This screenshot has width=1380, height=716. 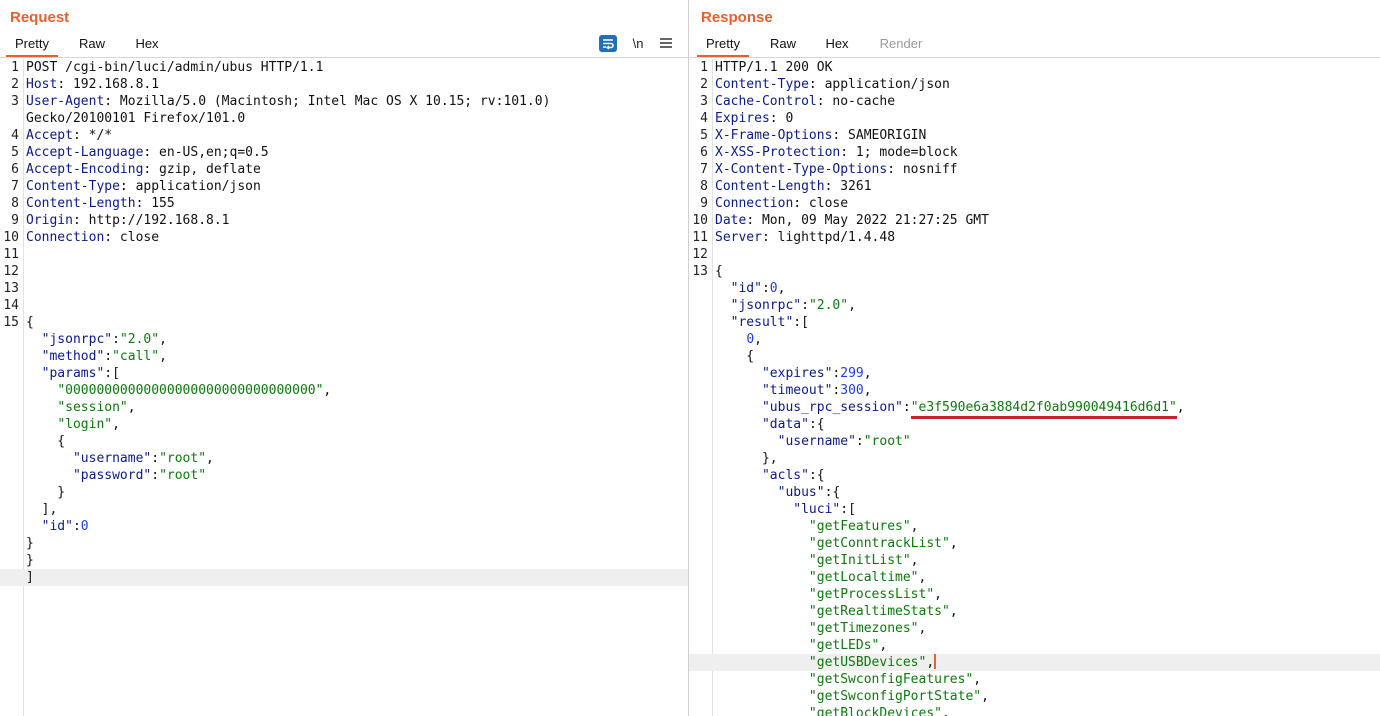 I want to click on code-line: 15 {, so click(x=344, y=322).